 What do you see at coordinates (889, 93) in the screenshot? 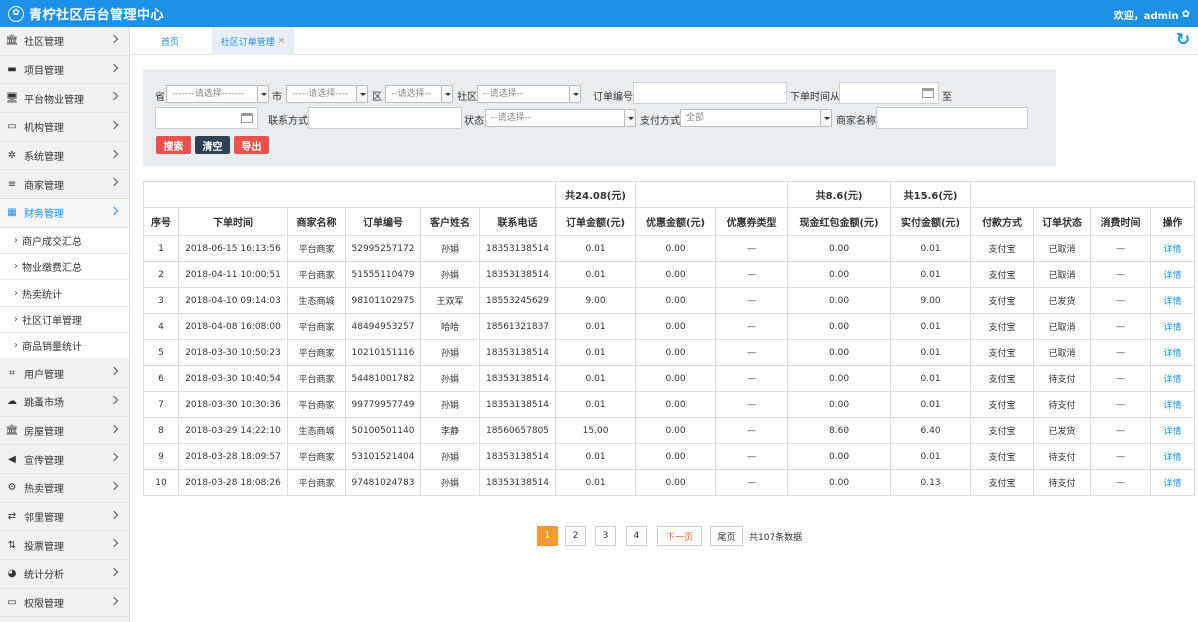
I see `time-from-input` at bounding box center [889, 93].